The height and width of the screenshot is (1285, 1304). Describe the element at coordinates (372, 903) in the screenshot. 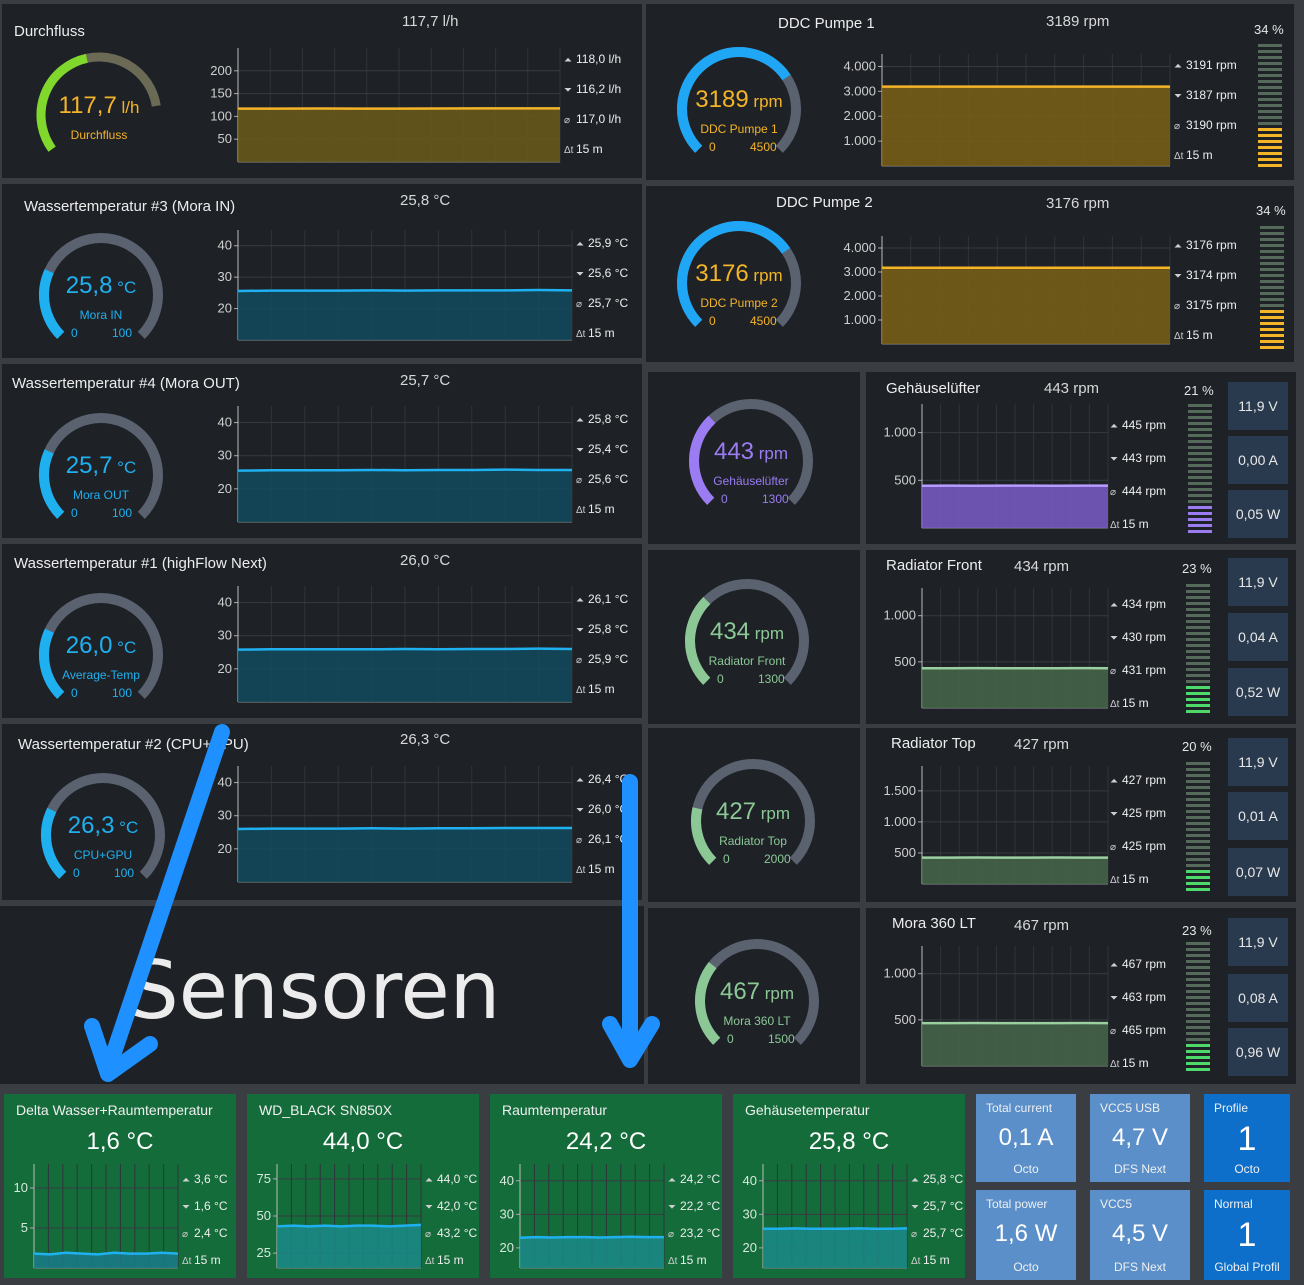

I see `arrow-left` at that location.